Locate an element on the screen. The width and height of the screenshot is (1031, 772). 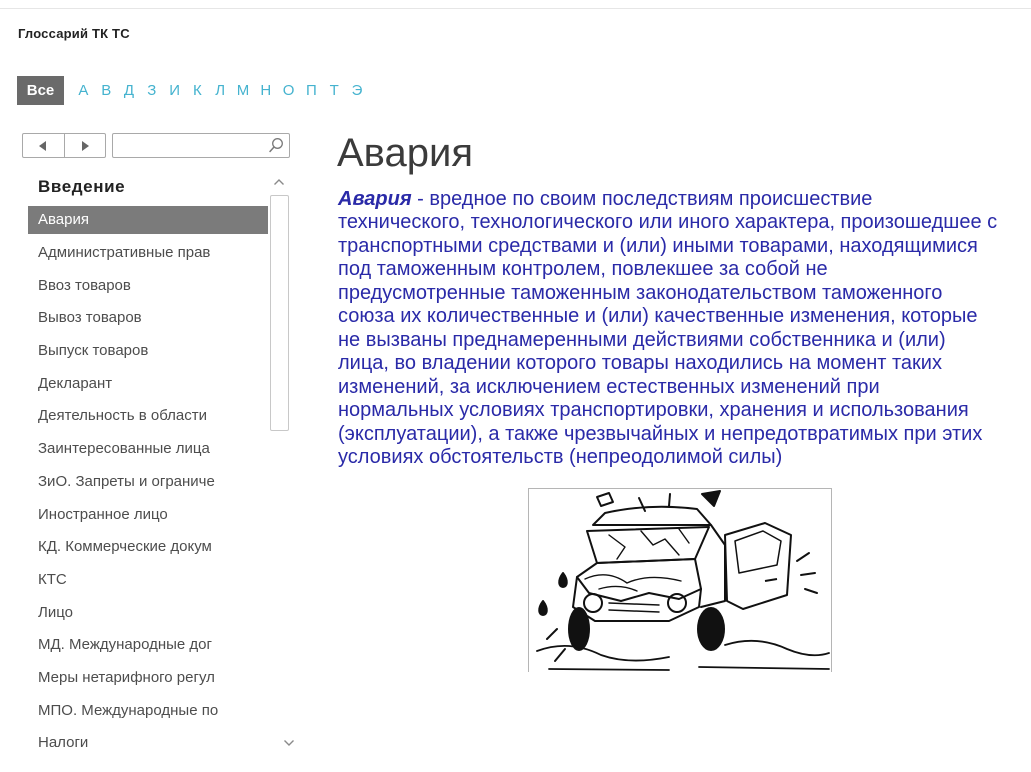
search-box is located at coordinates (201, 145).